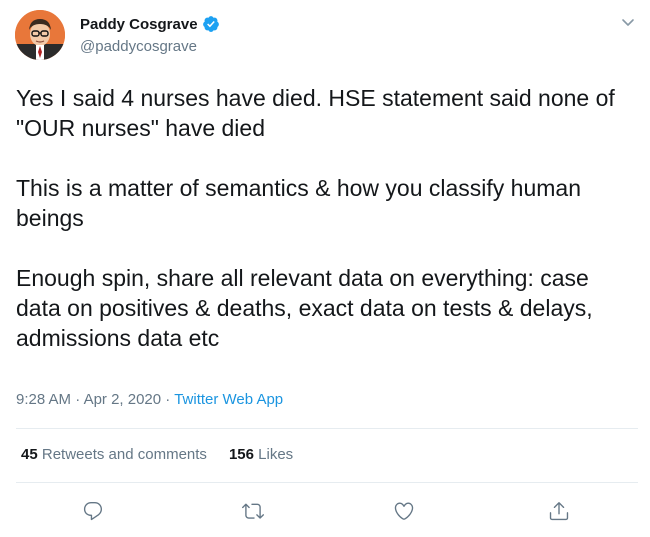 The width and height of the screenshot is (650, 537). What do you see at coordinates (253, 511) in the screenshot?
I see `retweet-icon` at bounding box center [253, 511].